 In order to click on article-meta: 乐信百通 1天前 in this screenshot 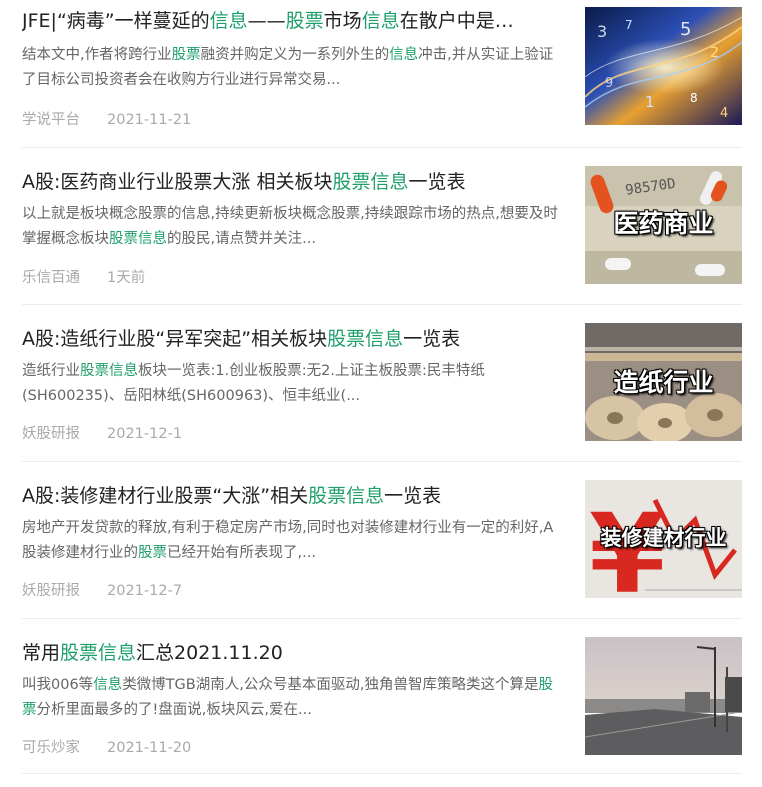, I will do `click(83, 276)`.